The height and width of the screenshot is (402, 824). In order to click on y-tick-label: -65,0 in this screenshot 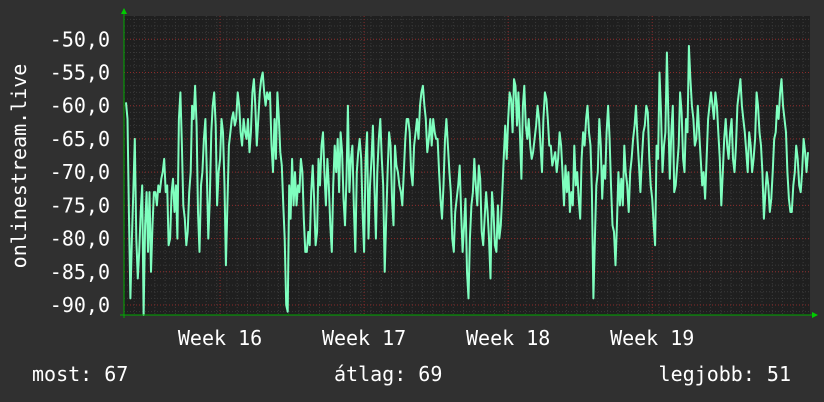, I will do `click(80, 139)`.